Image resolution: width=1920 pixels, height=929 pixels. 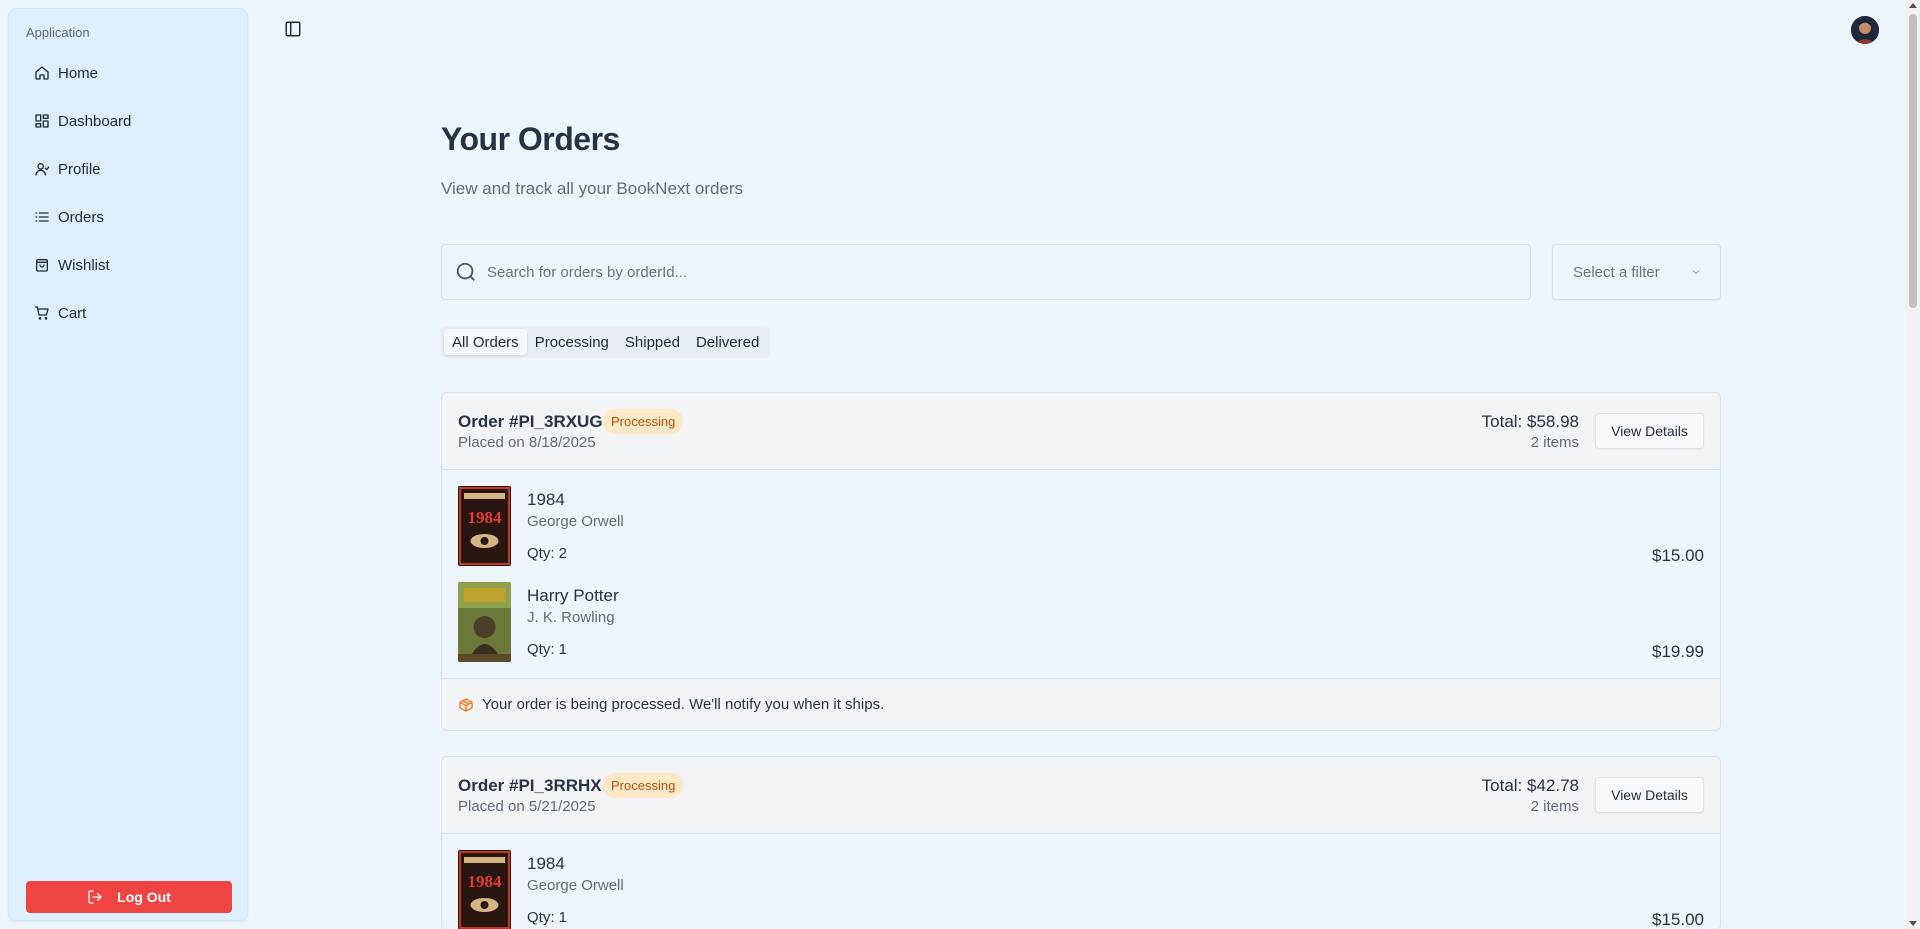 I want to click on search-input, so click(x=987, y=272).